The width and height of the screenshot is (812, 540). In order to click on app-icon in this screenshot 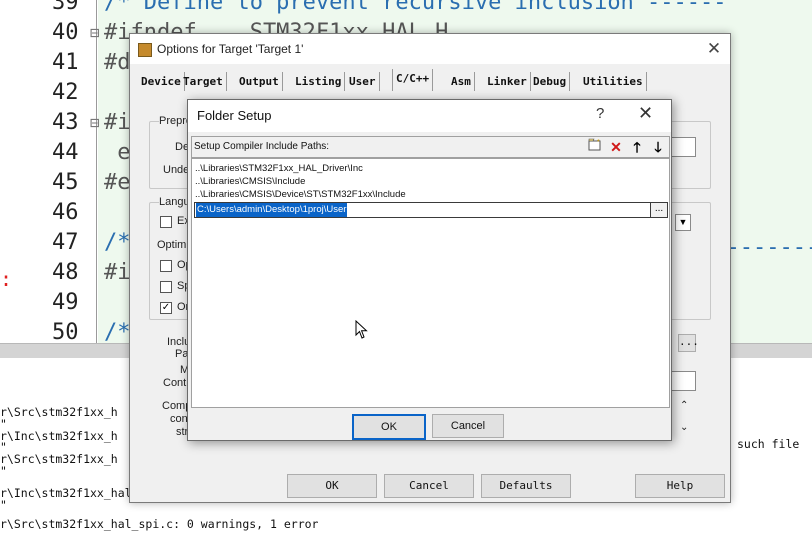, I will do `click(145, 50)`.